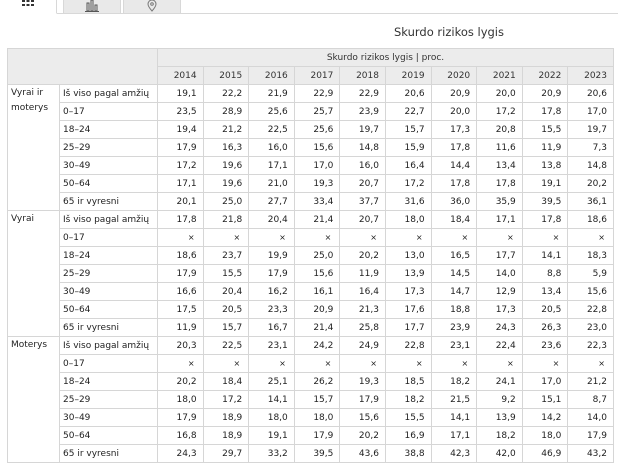 This screenshot has width=618, height=471. What do you see at coordinates (271, 183) in the screenshot?
I see `value-cell: 21,0` at bounding box center [271, 183].